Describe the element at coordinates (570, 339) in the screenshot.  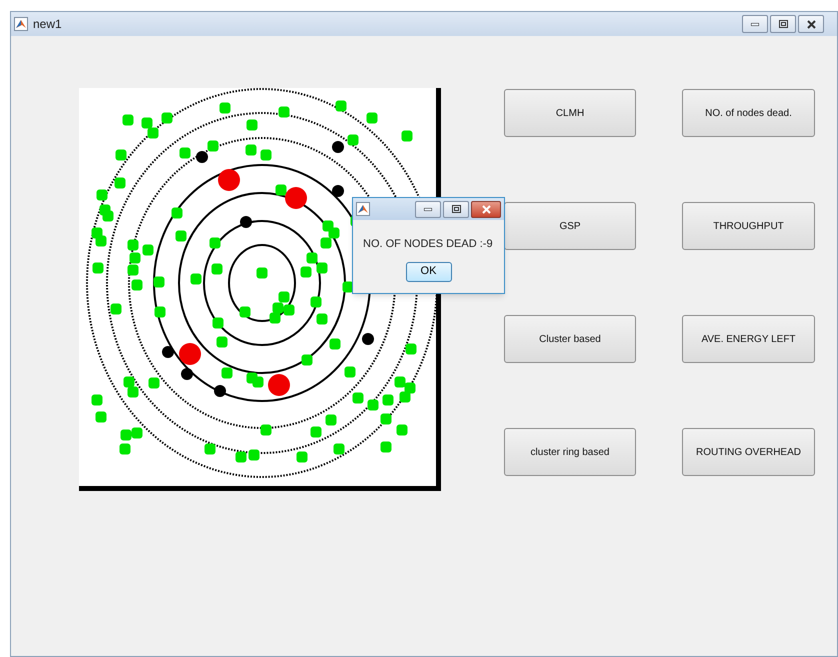
I see `action-button: Cluster based` at that location.